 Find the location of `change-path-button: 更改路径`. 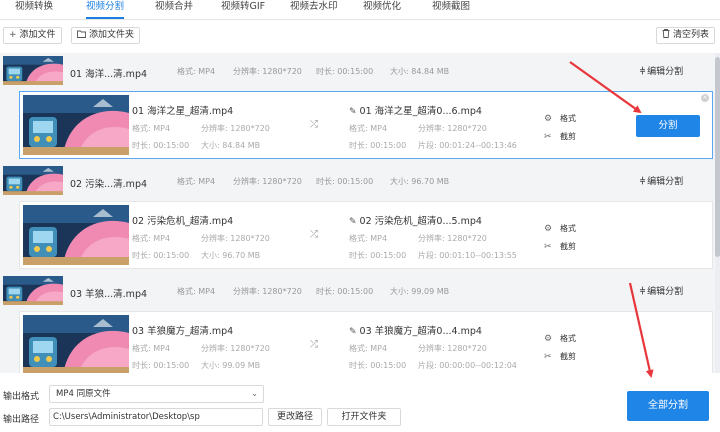

change-path-button: 更改路径 is located at coordinates (295, 417).